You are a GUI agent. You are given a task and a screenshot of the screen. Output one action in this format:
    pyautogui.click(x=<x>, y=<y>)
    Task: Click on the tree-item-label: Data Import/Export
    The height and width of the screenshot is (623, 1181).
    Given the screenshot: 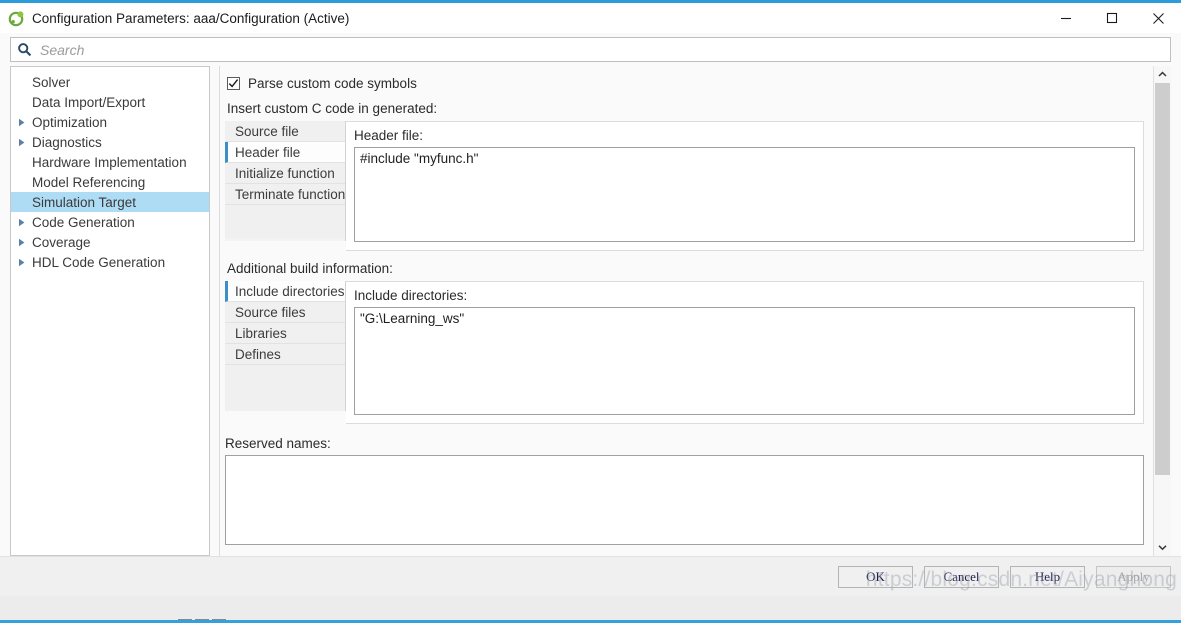 What is the action you would take?
    pyautogui.click(x=89, y=102)
    